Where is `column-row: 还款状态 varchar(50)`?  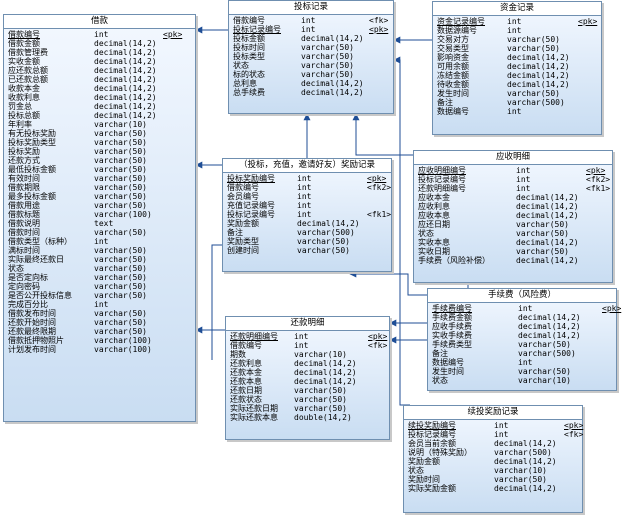 column-row: 还款状态 varchar(50) is located at coordinates (308, 399).